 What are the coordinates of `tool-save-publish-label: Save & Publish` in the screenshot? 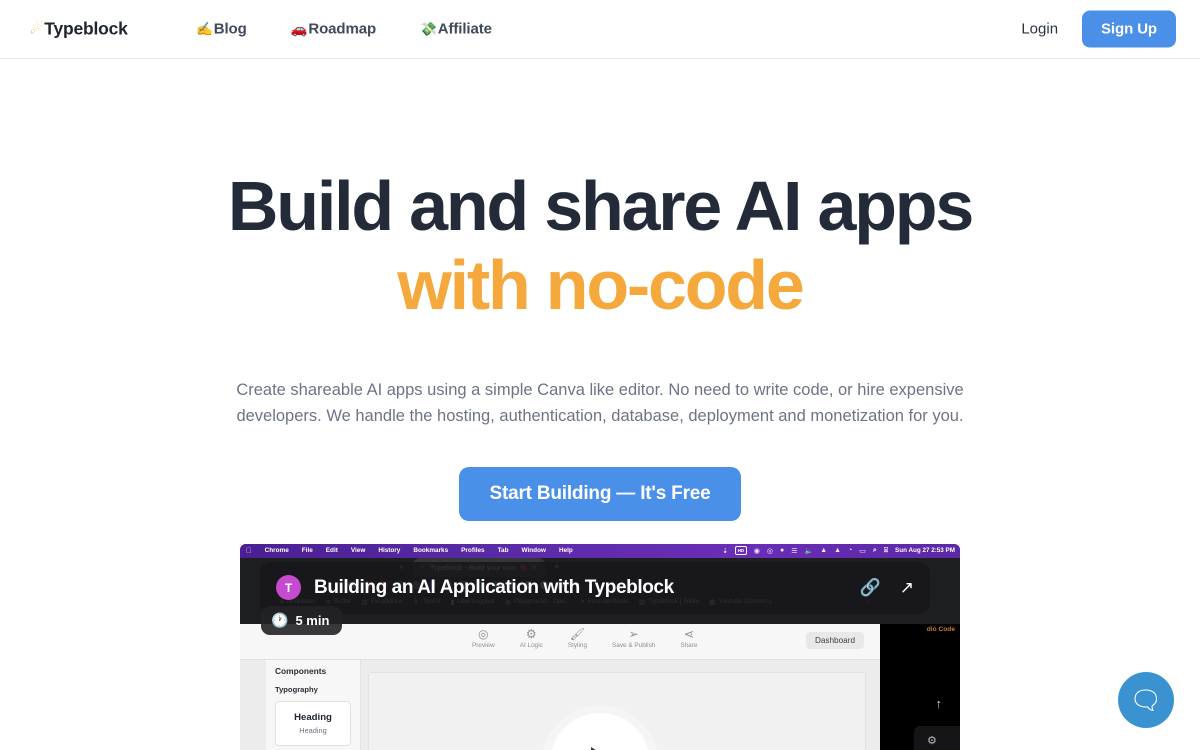 It's located at (634, 645).